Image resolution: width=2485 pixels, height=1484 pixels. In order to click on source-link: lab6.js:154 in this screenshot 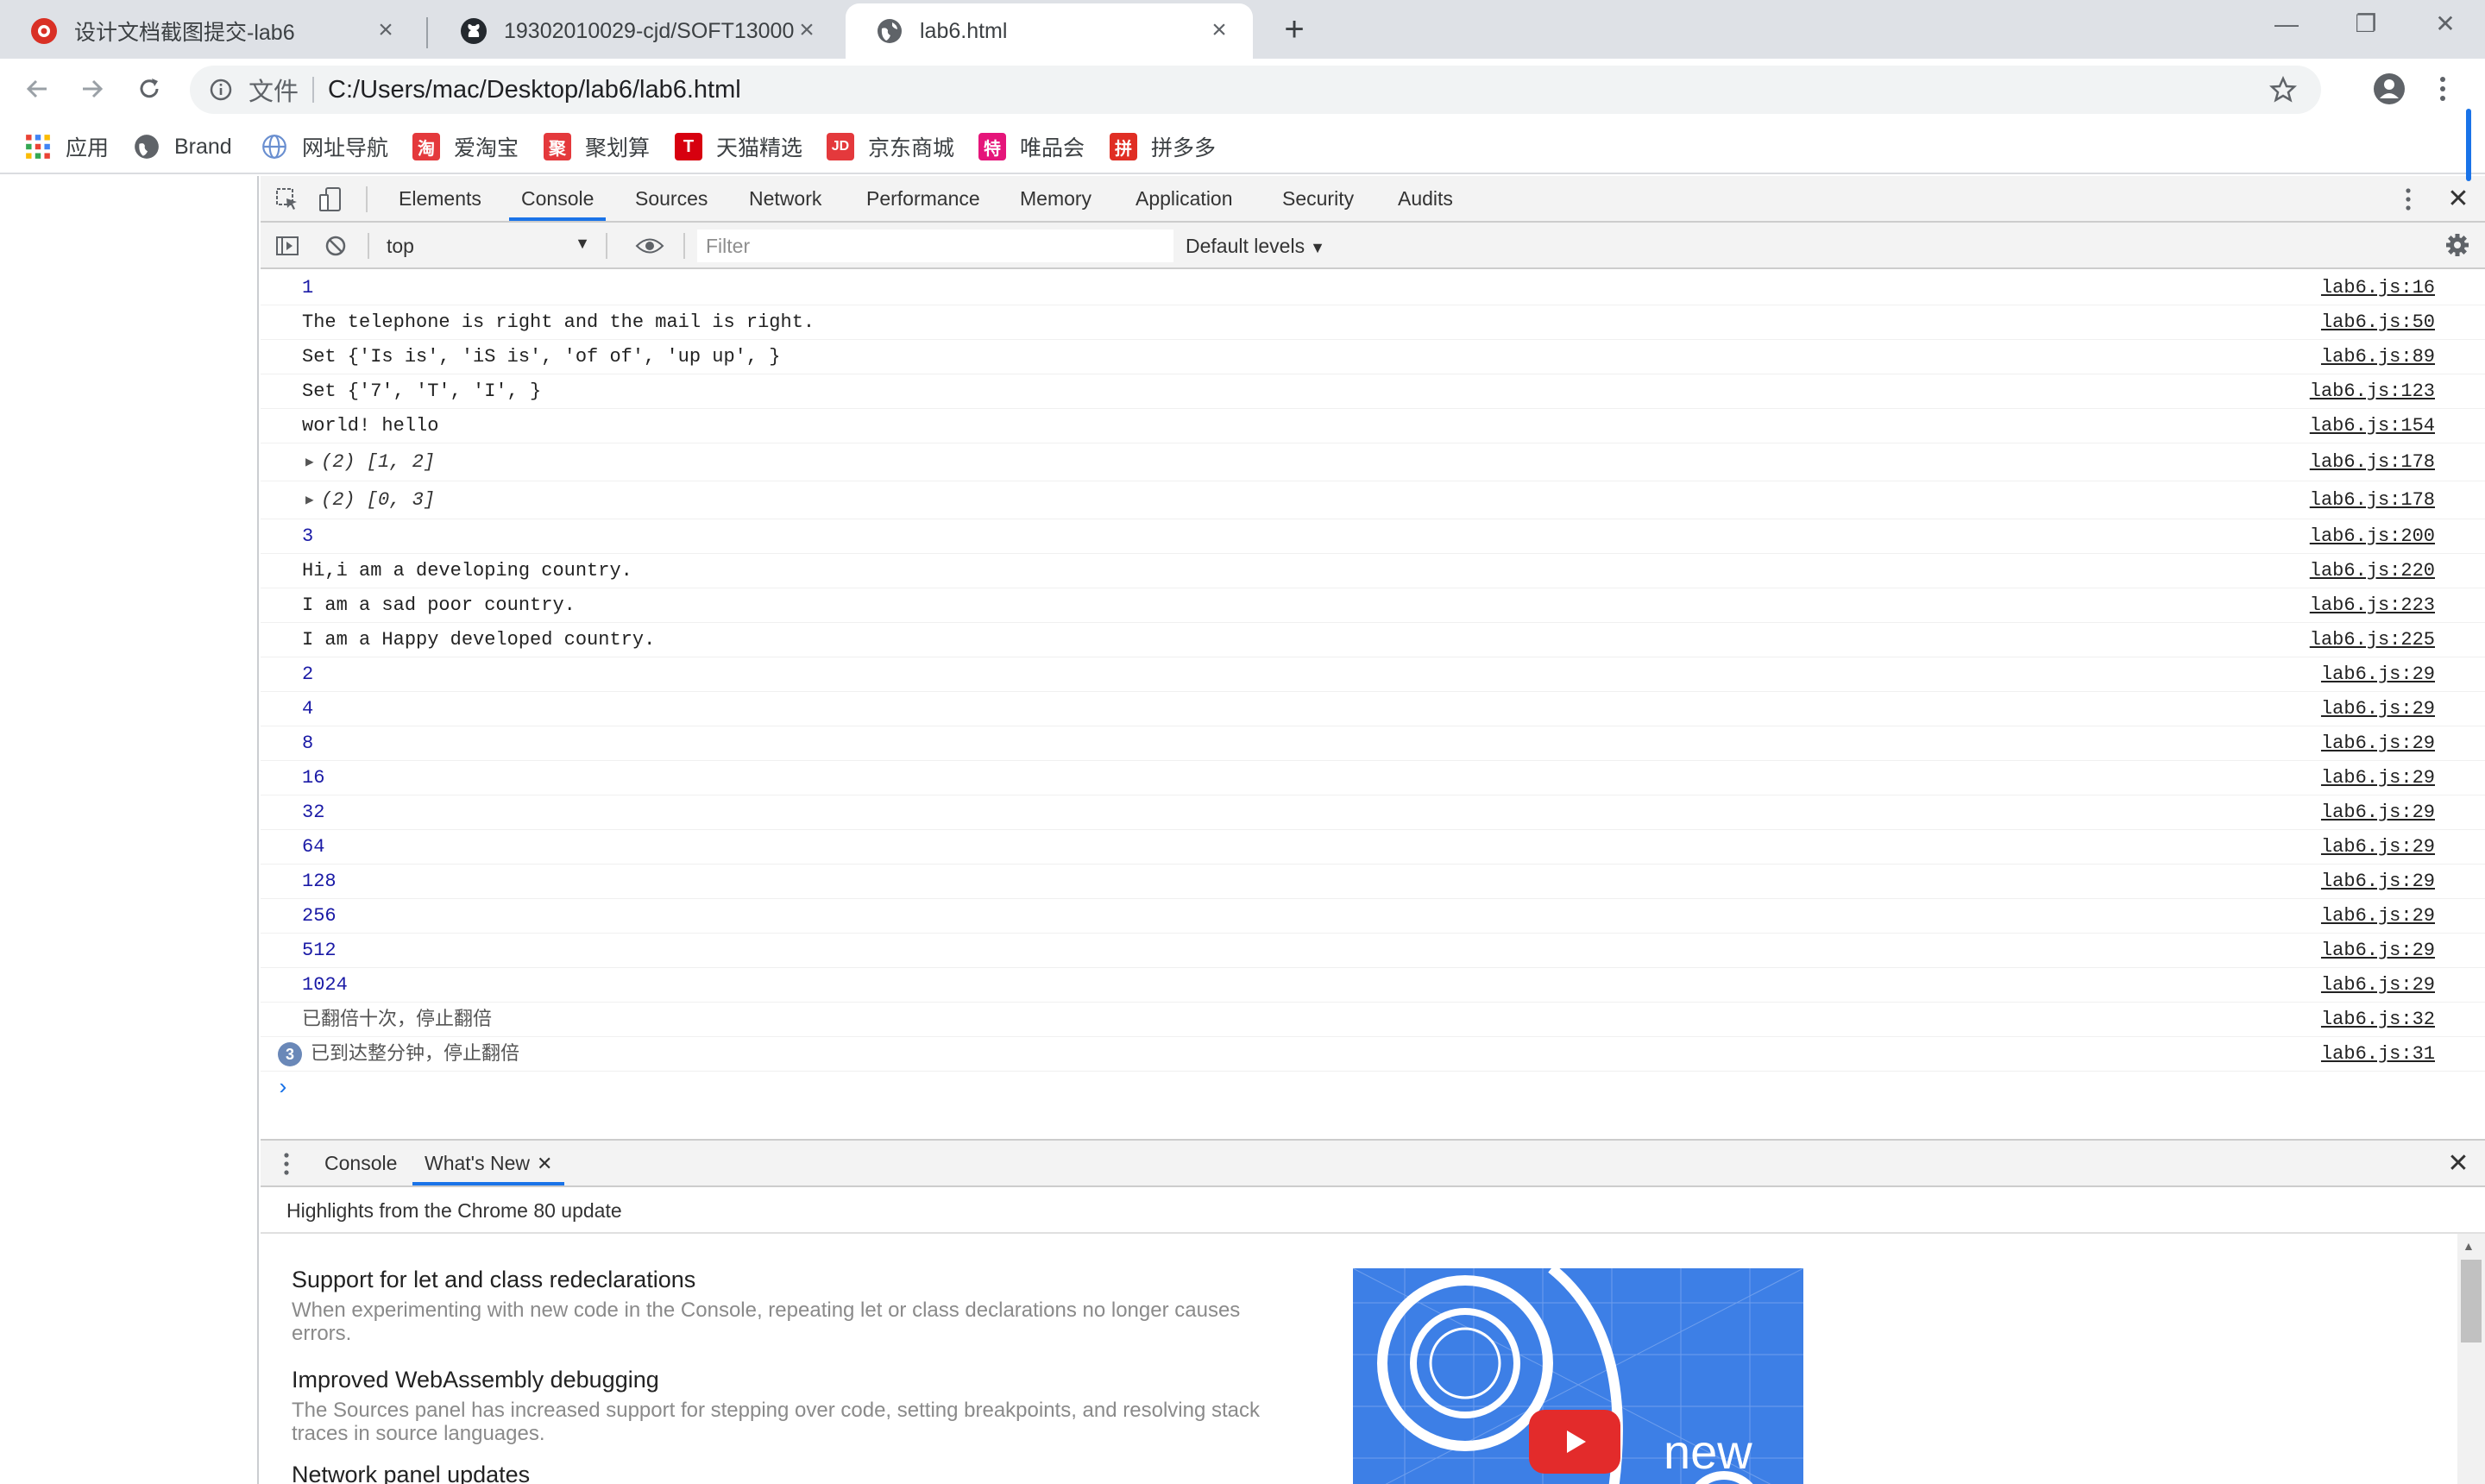, I will do `click(2372, 426)`.